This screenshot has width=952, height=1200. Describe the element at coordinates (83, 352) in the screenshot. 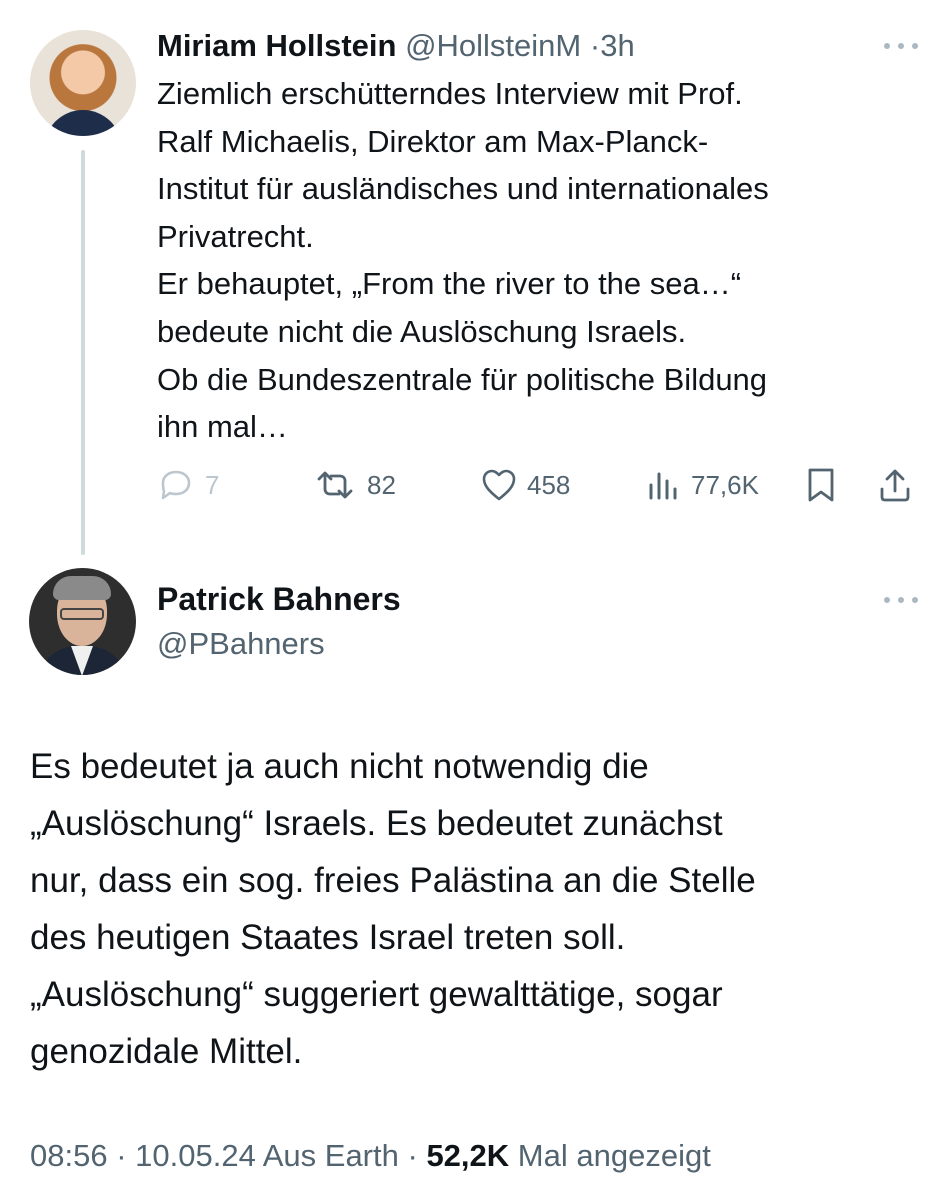

I see `thread-connector-line` at that location.